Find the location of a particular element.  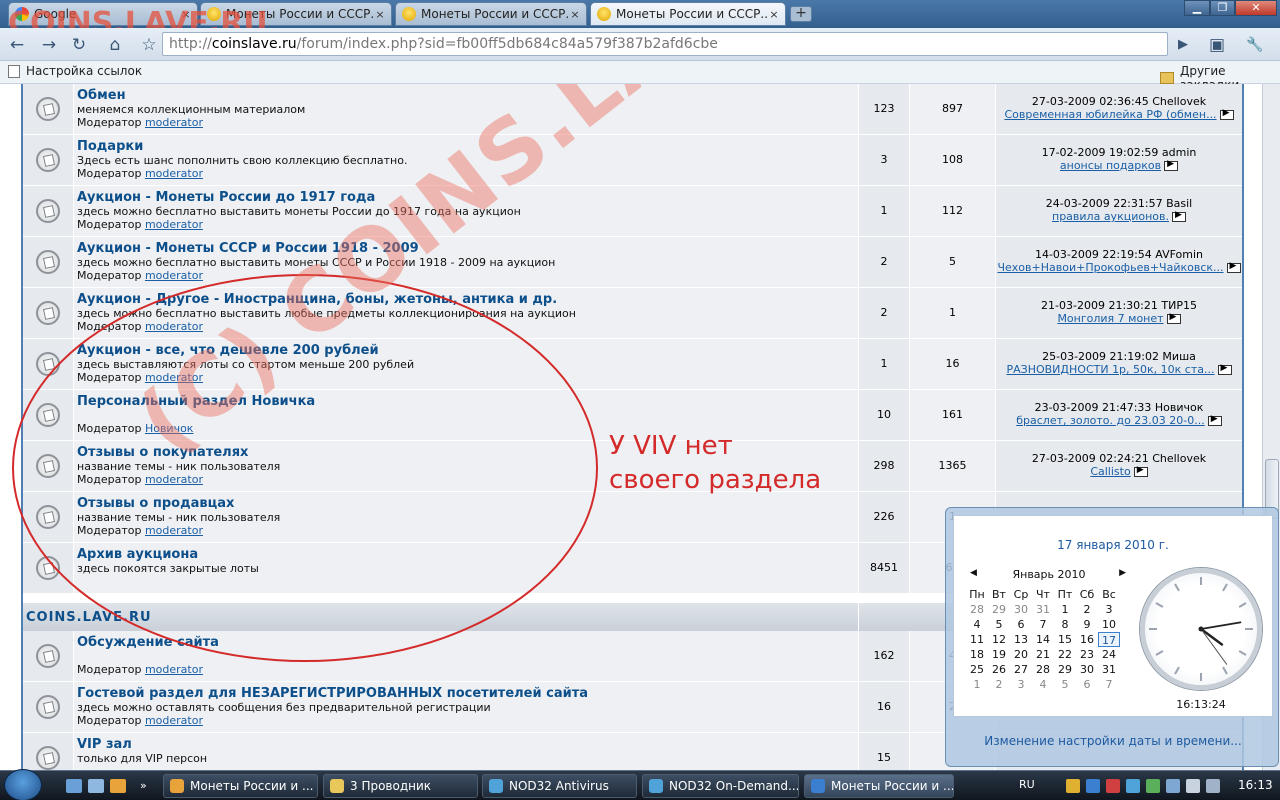

calendar-day: 29 is located at coordinates (999, 609).